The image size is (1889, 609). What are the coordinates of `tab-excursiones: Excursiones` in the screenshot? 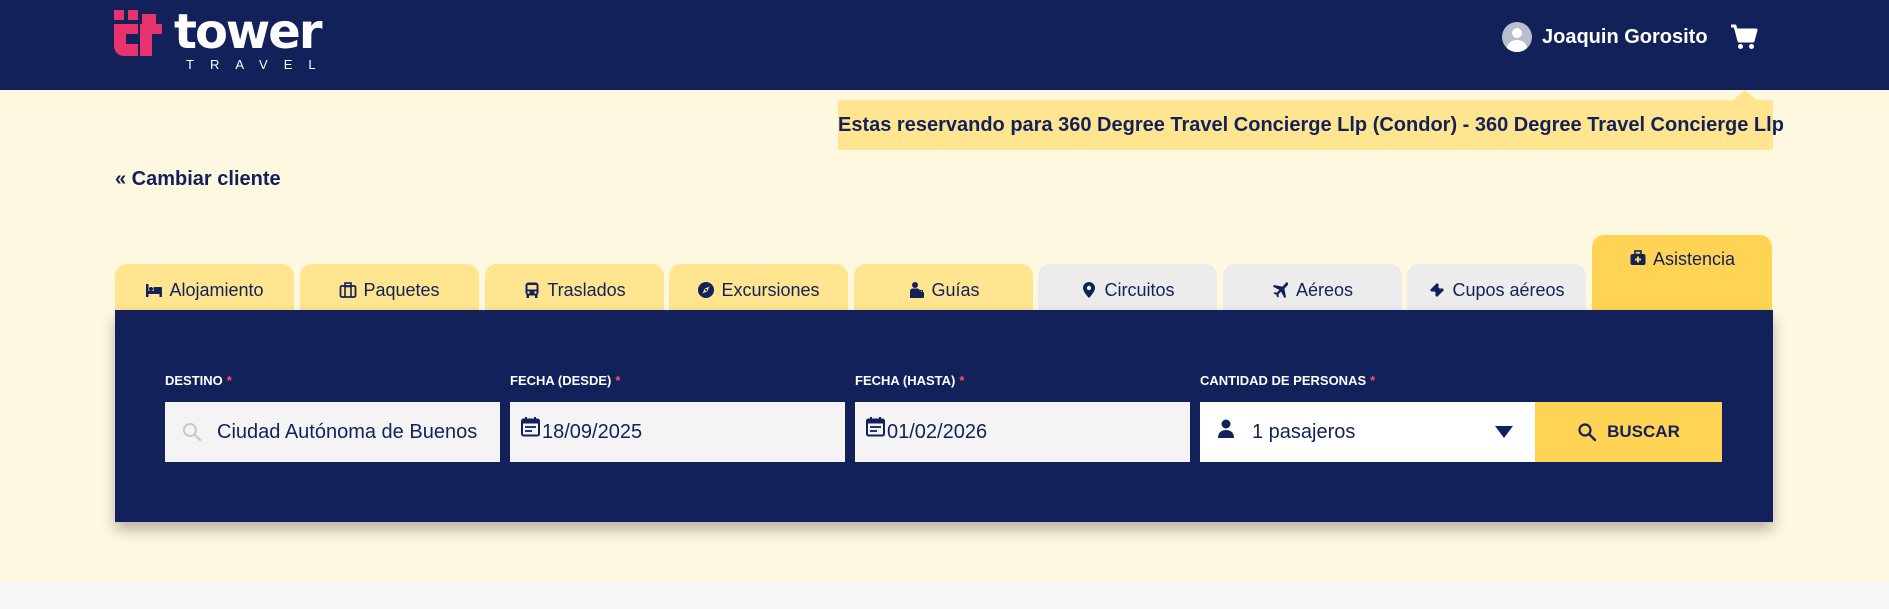 It's located at (758, 287).